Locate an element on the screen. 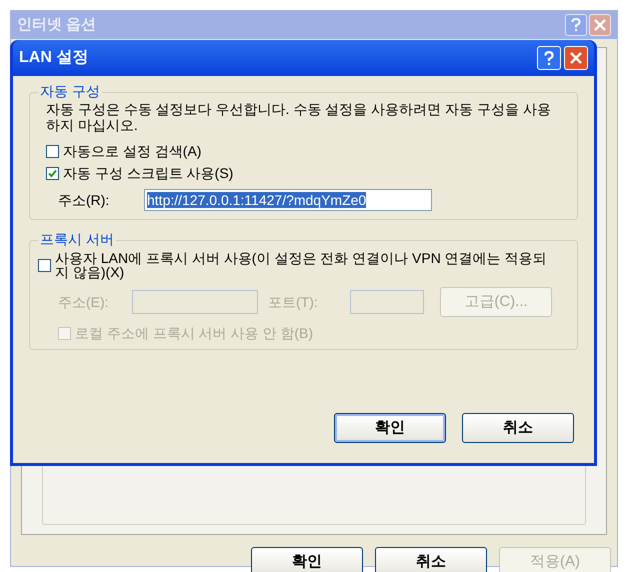  field-label: 주소(R): is located at coordinates (84, 200).